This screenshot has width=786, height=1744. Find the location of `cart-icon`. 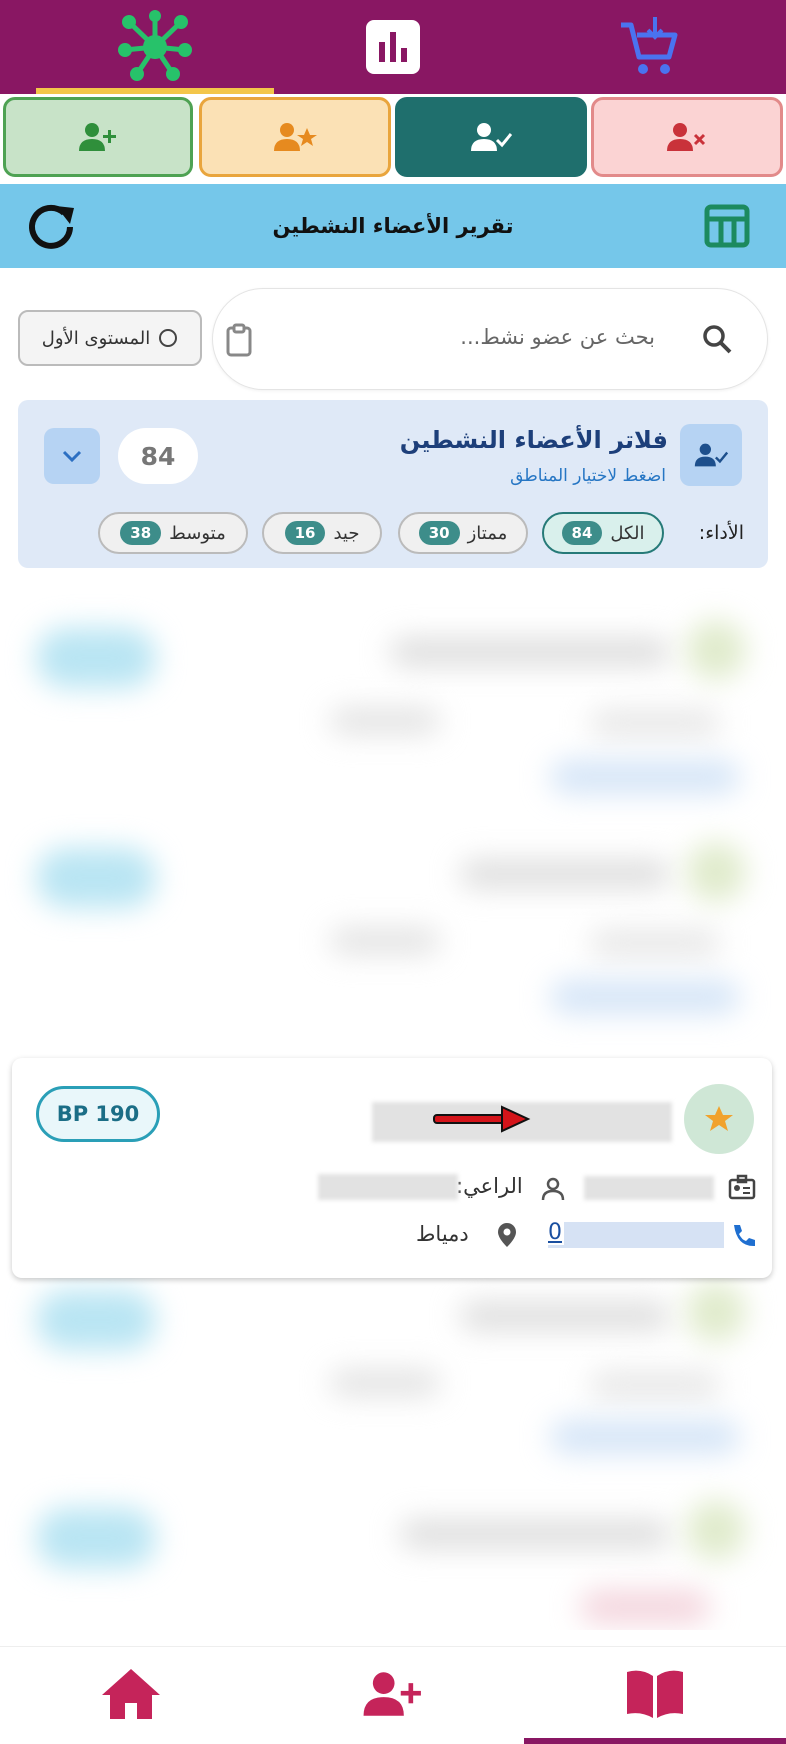

cart-icon is located at coordinates (649, 45).